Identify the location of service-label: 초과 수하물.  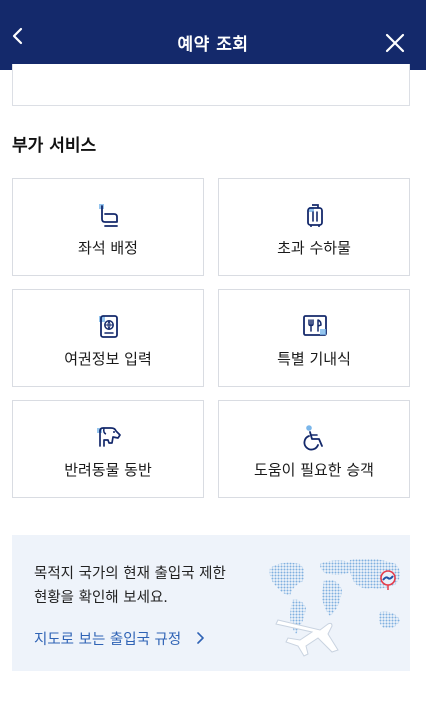
(314, 248).